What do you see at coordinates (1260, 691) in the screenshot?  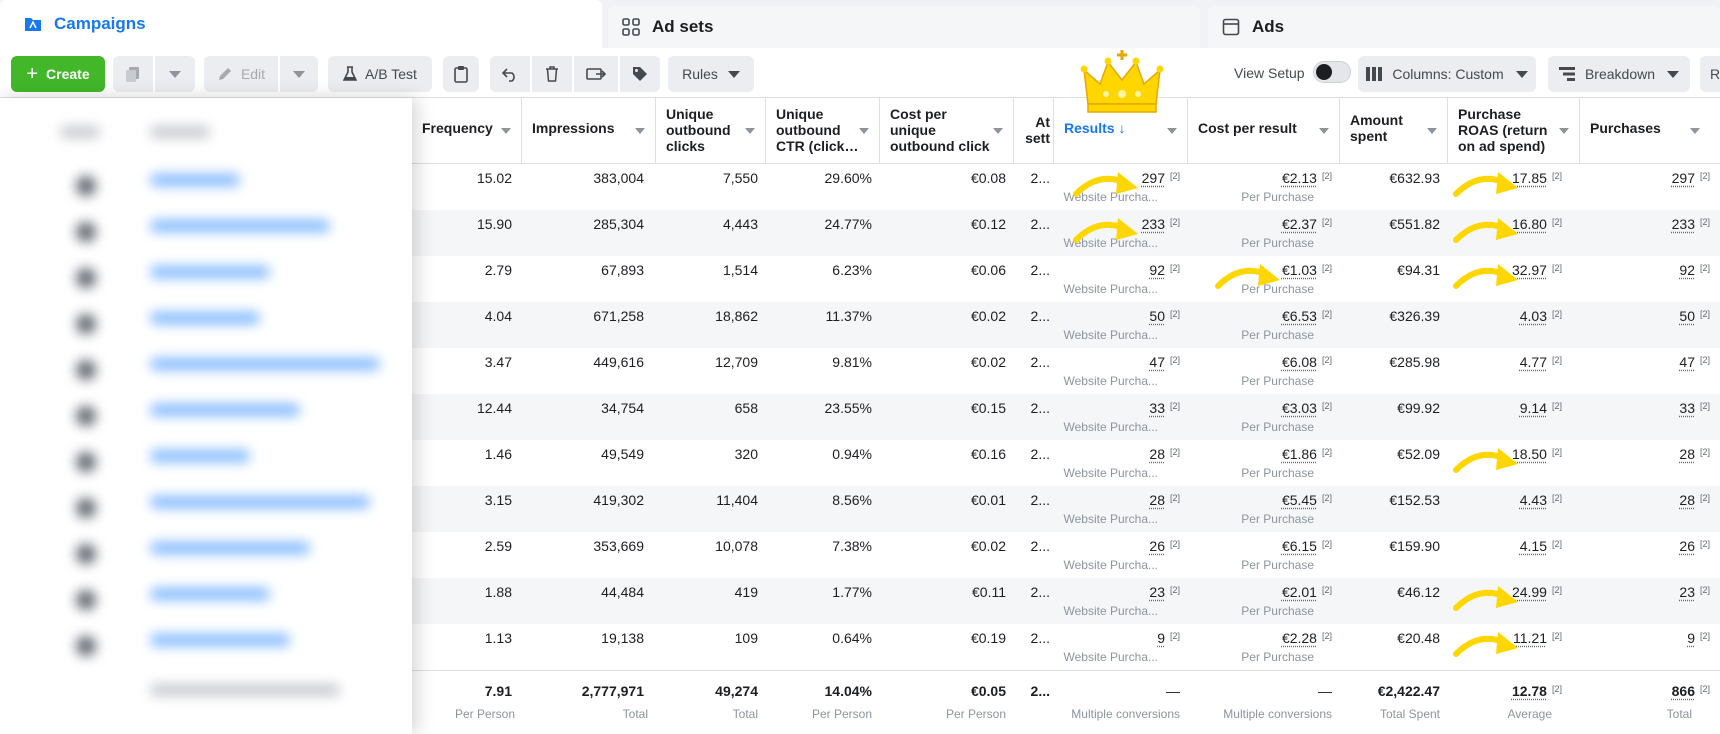 I see `total-cpr: —` at bounding box center [1260, 691].